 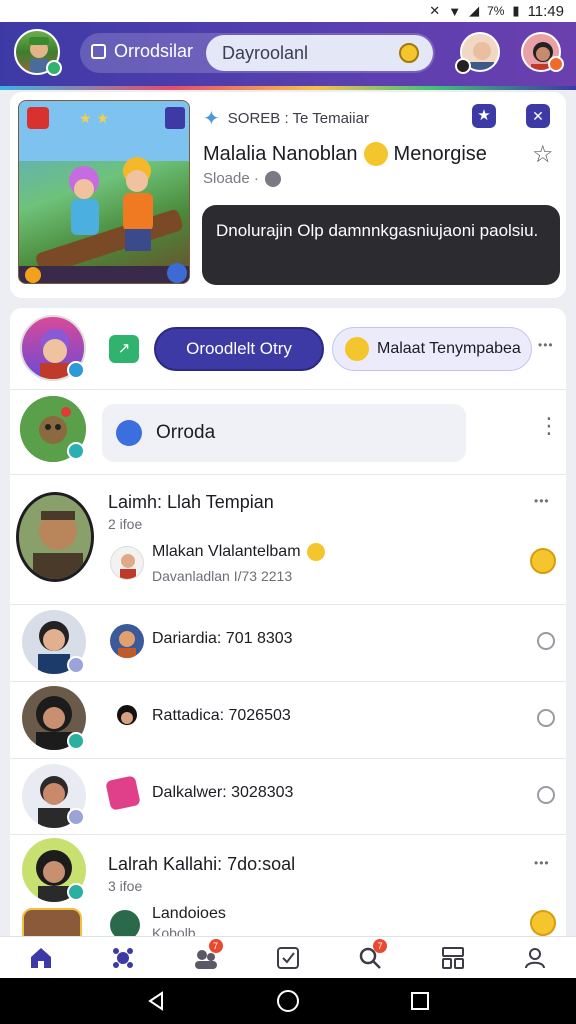 What do you see at coordinates (516, 10) in the screenshot?
I see `battery-icon: ▮` at bounding box center [516, 10].